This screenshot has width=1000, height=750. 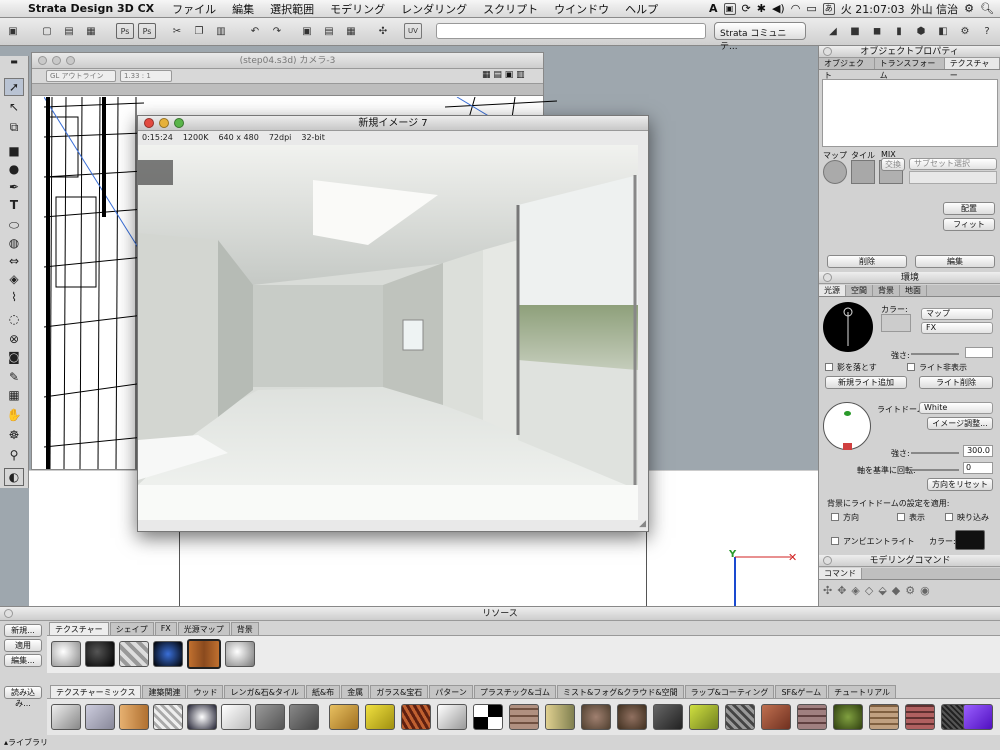 I want to click on tab-shapes: シェイプ, so click(x=131, y=629).